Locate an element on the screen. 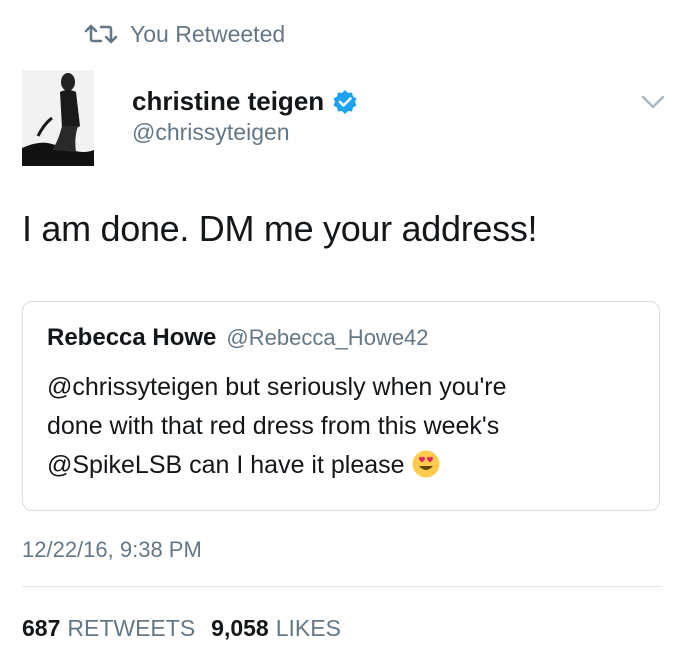 Image resolution: width=680 pixels, height=664 pixels. tweet-timestamp: 12/22/16, 9:38 PM is located at coordinates (112, 549).